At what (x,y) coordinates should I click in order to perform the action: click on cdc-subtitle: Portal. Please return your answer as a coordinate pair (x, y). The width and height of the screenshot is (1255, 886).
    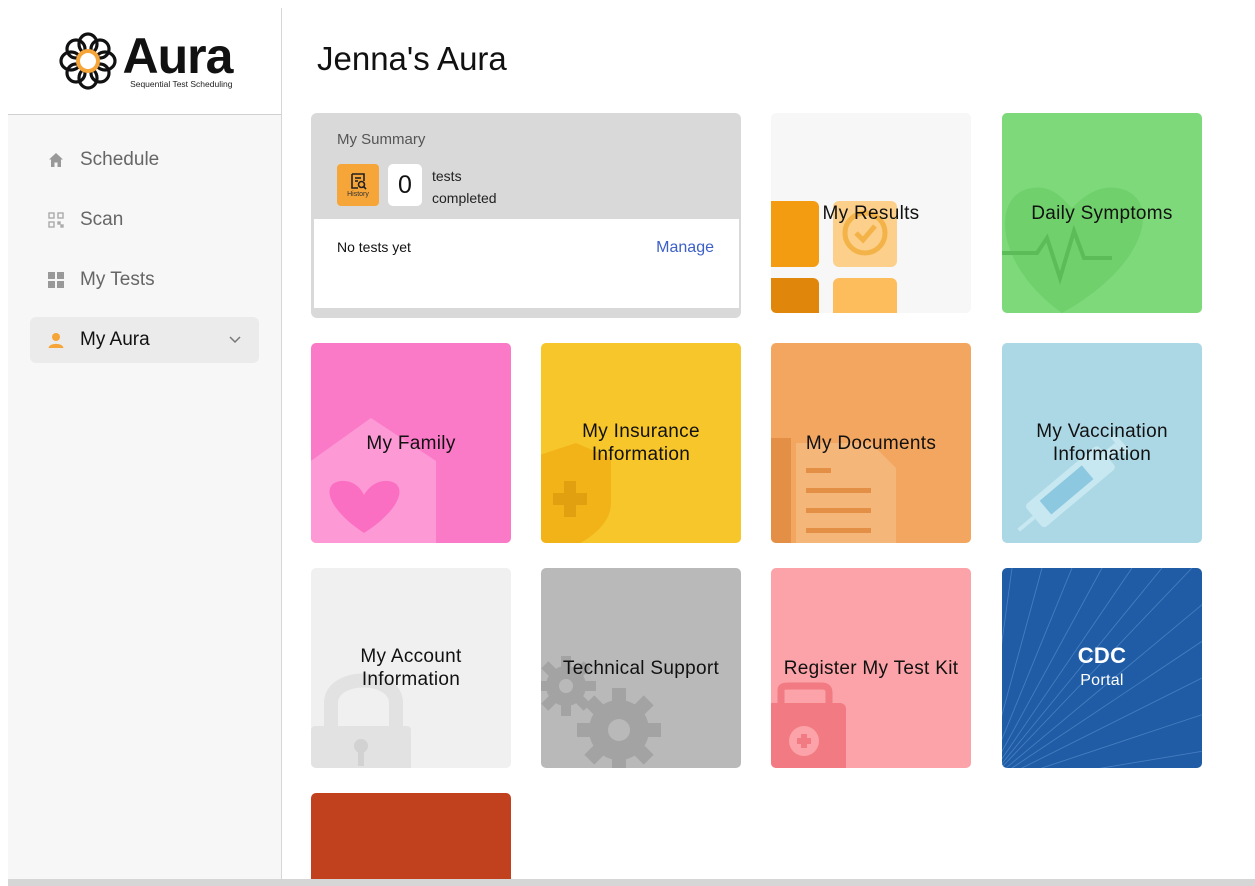
    Looking at the image, I should click on (1102, 680).